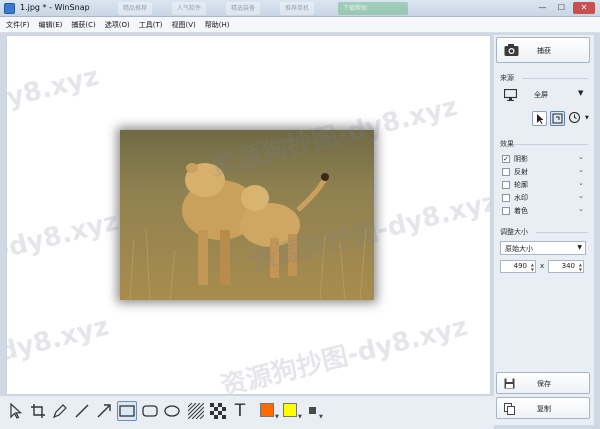 The height and width of the screenshot is (429, 600). I want to click on height-value: 340, so click(568, 266).